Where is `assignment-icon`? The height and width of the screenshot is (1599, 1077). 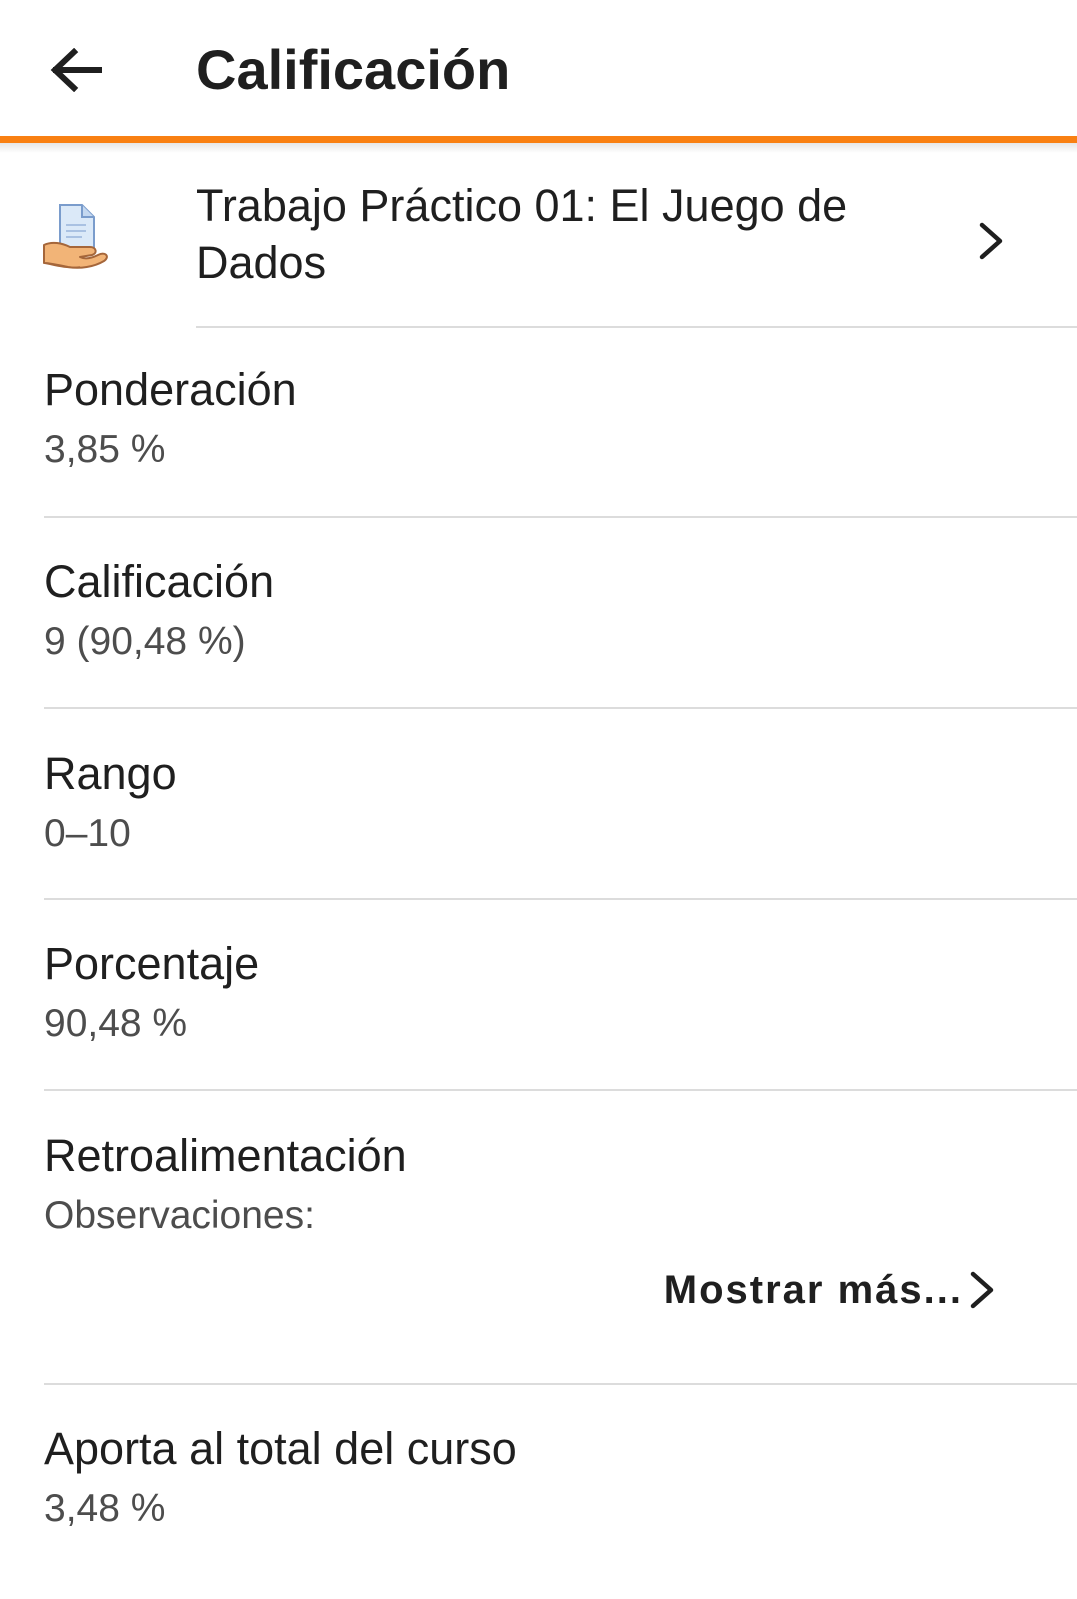 assignment-icon is located at coordinates (75, 236).